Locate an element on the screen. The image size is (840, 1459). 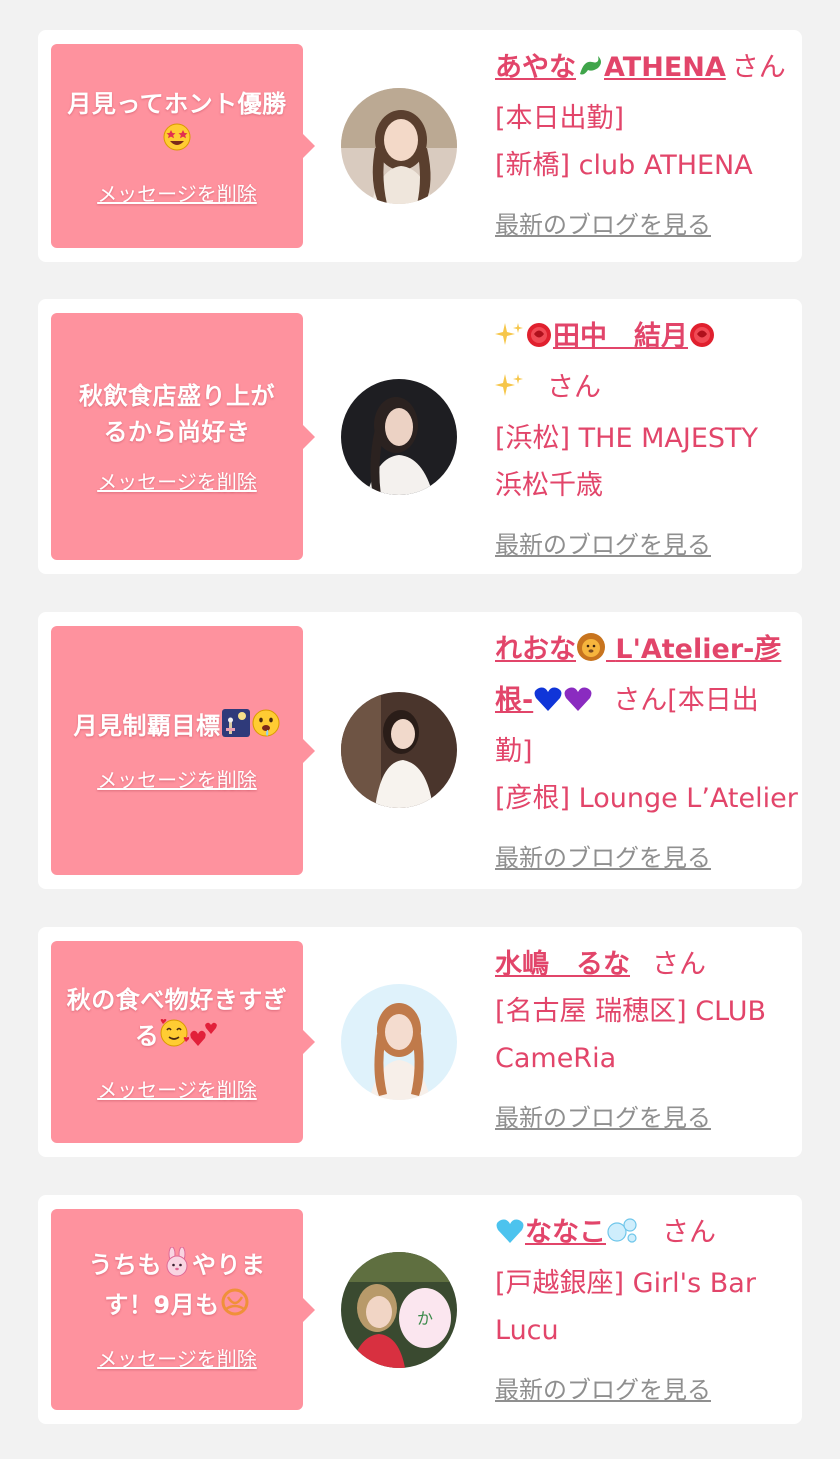
message-text: 秋の食べ物好きすぎる is located at coordinates (177, 1020).